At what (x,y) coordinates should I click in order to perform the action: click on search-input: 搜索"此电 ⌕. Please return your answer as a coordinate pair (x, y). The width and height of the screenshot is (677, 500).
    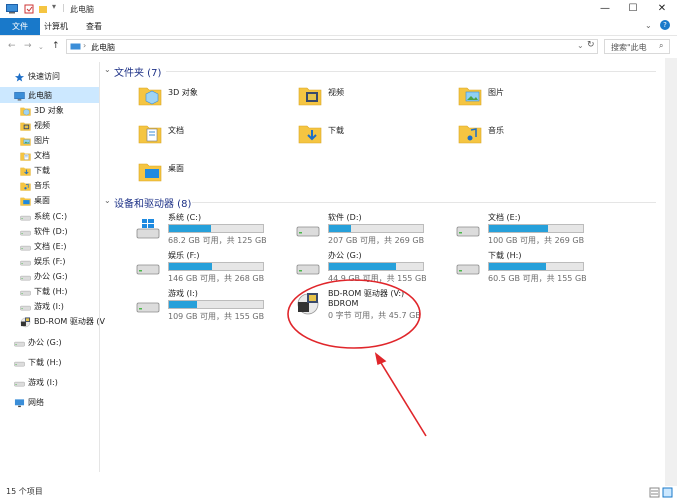
    Looking at the image, I should click on (637, 46).